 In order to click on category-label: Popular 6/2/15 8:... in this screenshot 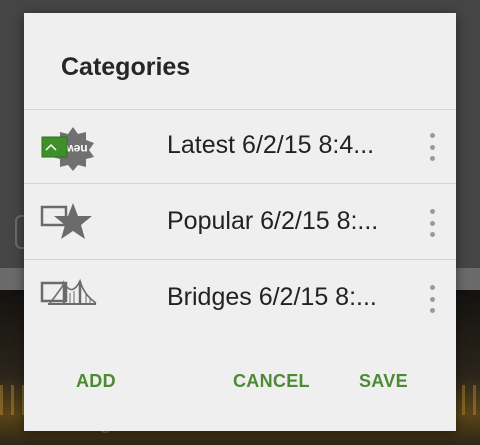, I will do `click(273, 221)`.